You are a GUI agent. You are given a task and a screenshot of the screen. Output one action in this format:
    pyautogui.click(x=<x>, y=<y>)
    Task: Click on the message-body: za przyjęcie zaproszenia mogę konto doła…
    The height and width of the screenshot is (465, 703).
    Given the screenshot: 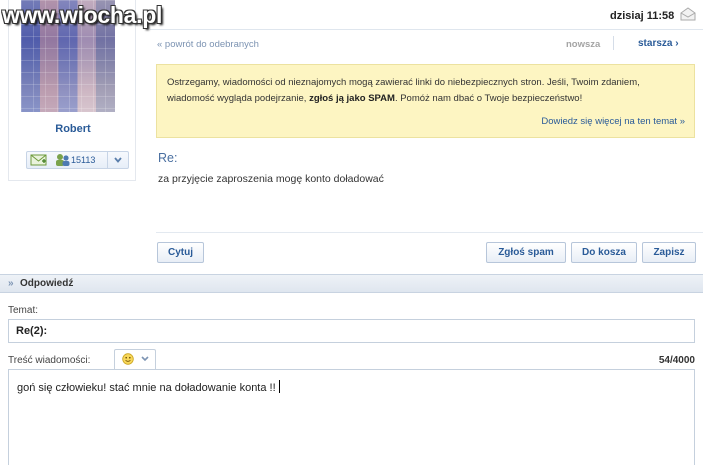 What is the action you would take?
    pyautogui.click(x=271, y=179)
    